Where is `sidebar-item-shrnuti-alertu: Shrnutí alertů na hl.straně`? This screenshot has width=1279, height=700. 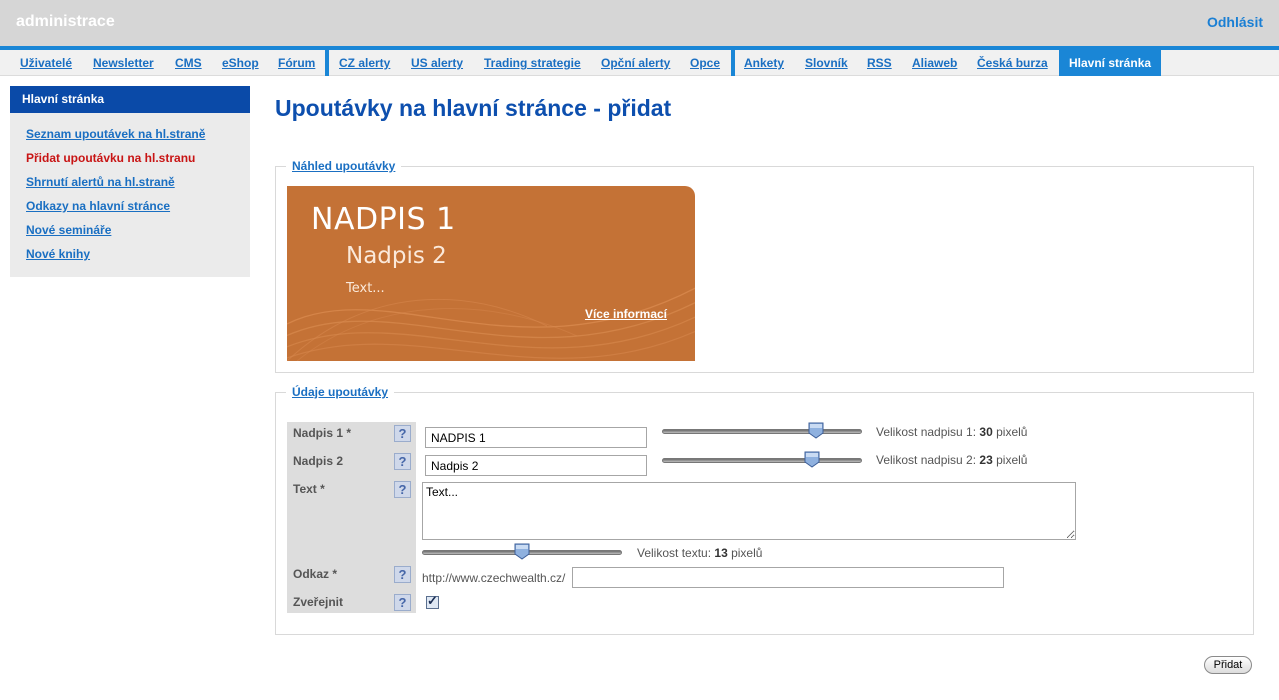 sidebar-item-shrnuti-alertu: Shrnutí alertů na hl.straně is located at coordinates (100, 182).